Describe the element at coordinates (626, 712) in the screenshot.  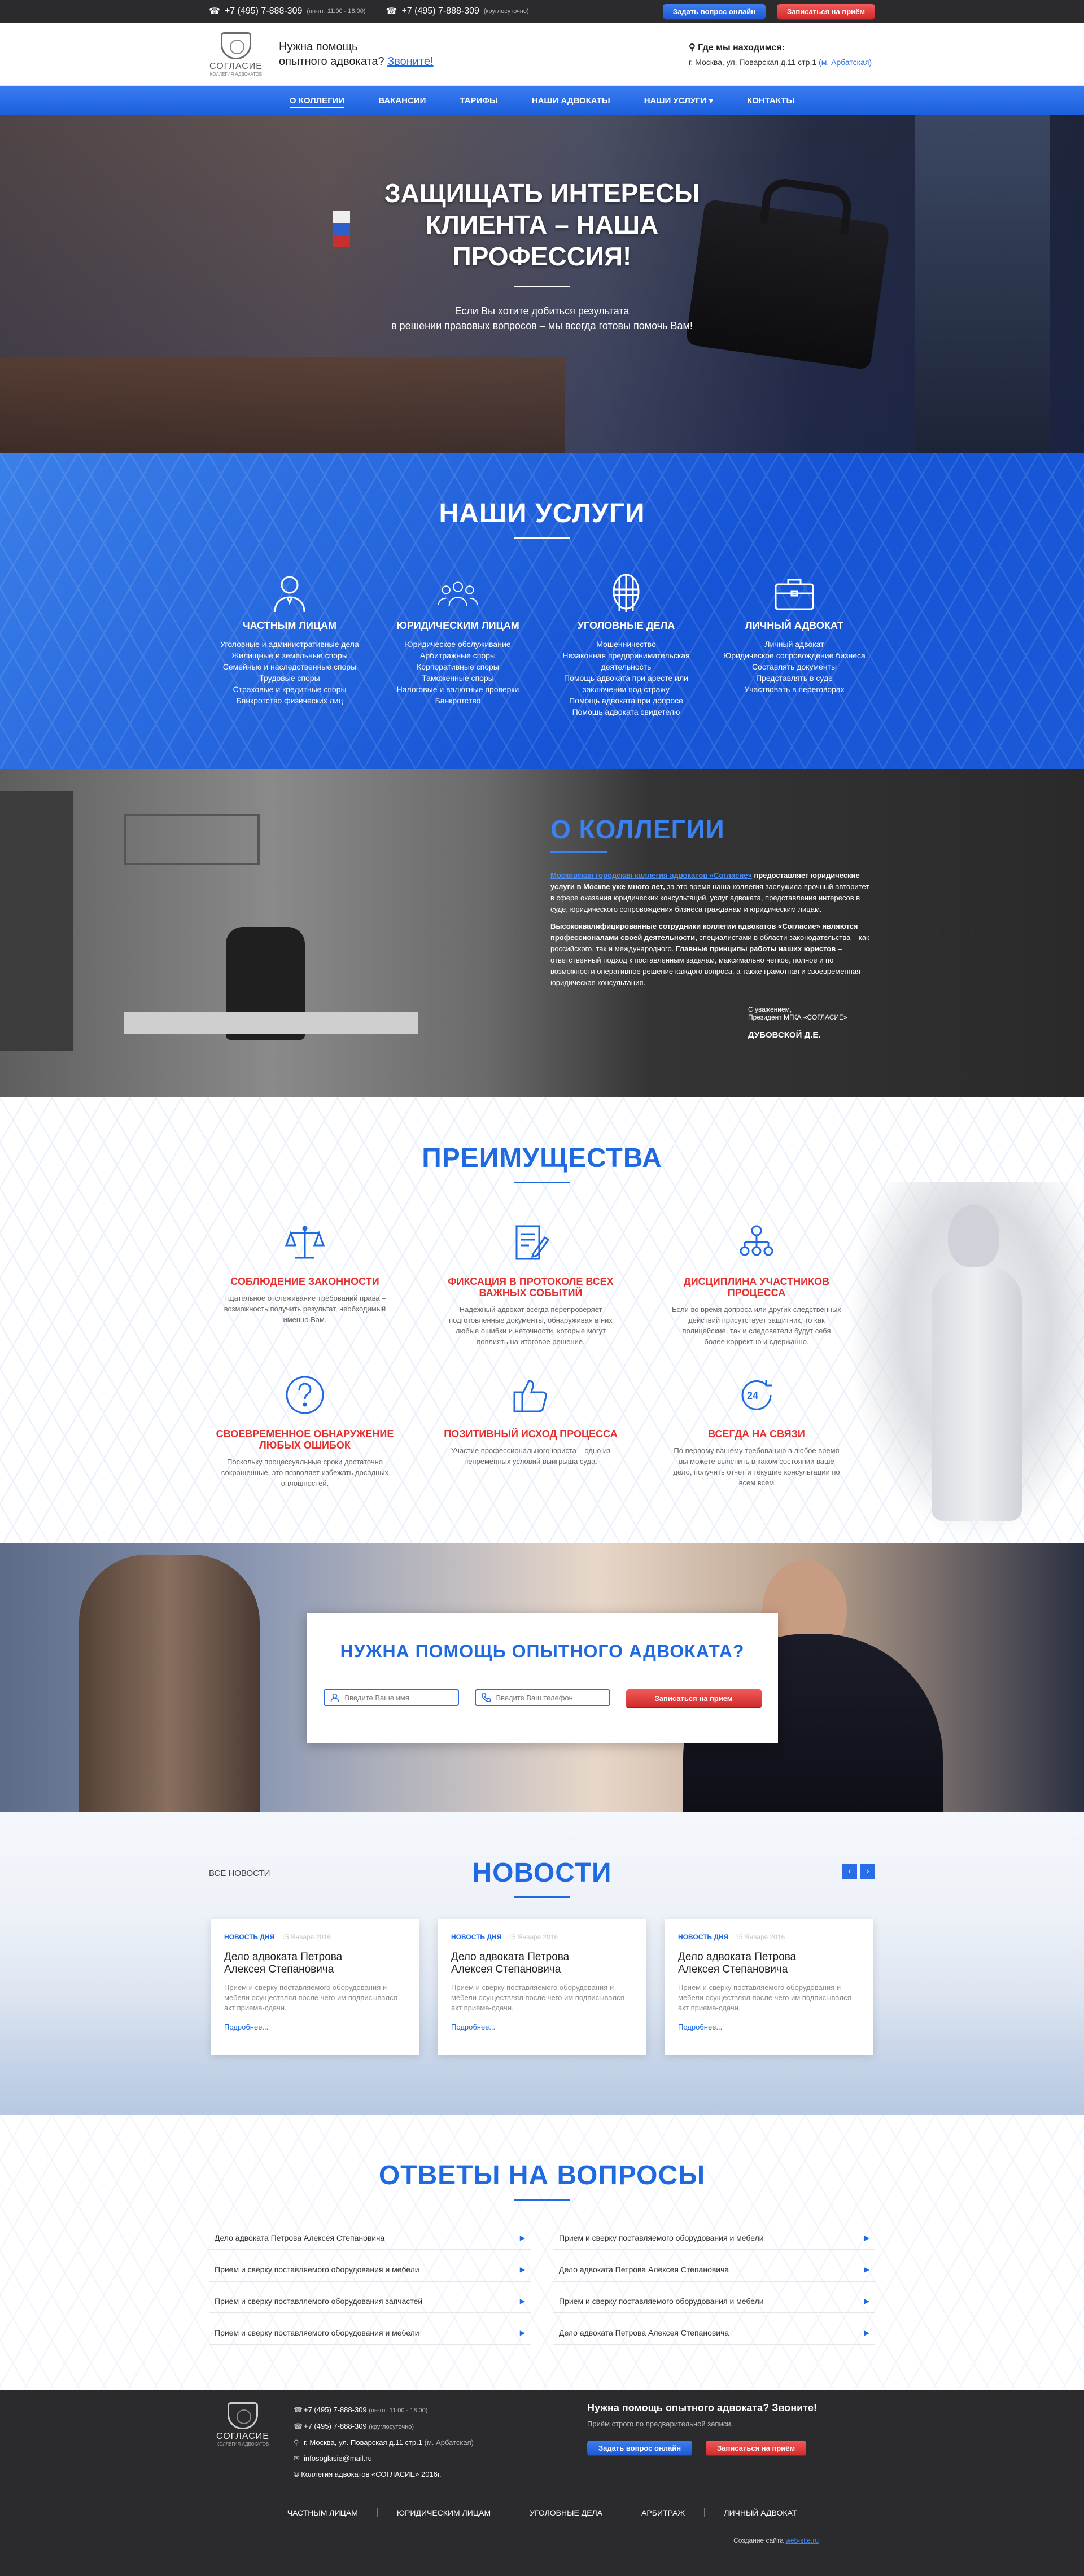
I see `service-link: Помощь адвоката свидетелю` at that location.